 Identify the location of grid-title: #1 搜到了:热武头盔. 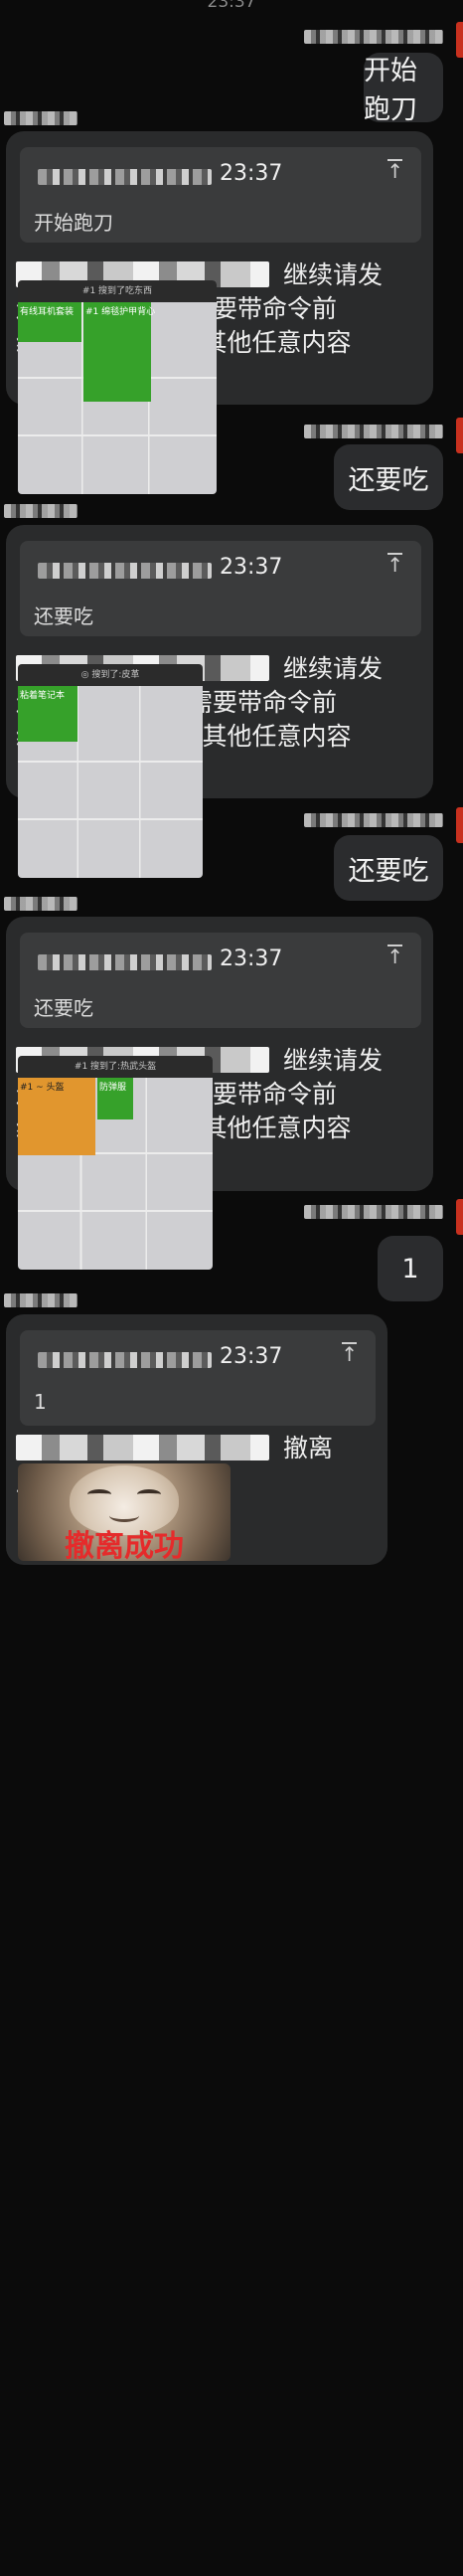
(115, 1067).